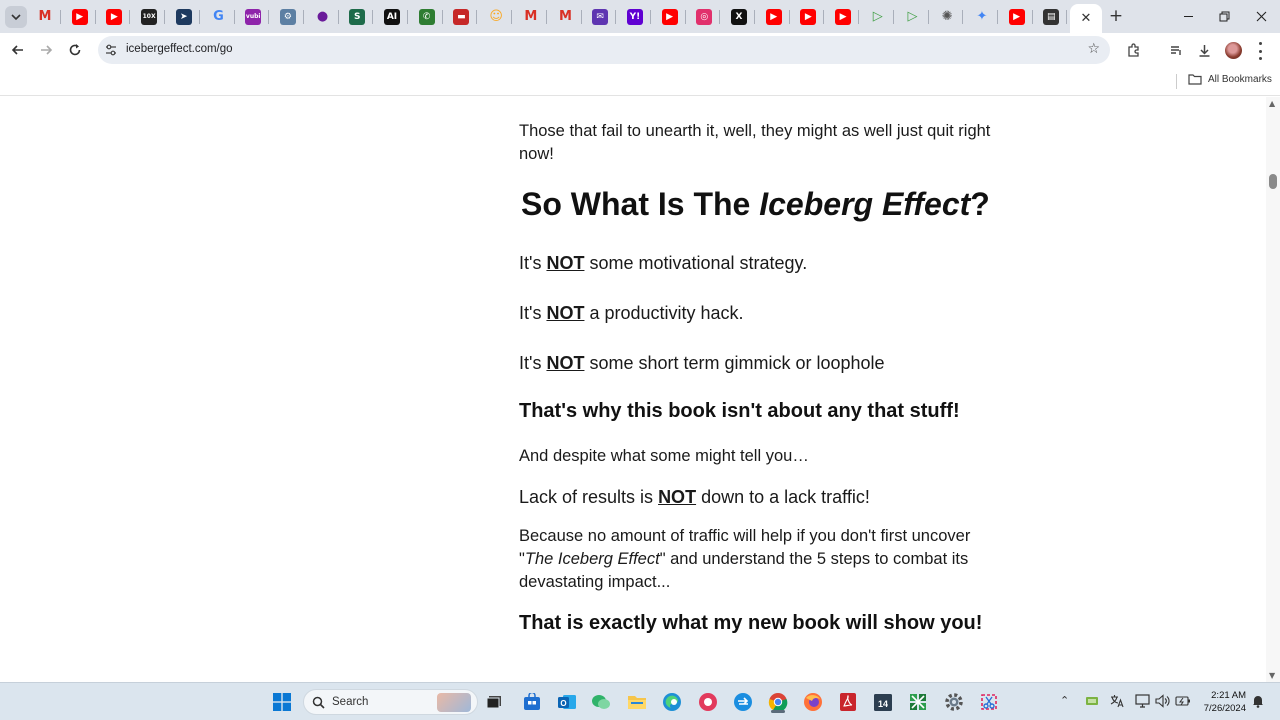  I want to click on ai-icon: AI, so click(392, 16).